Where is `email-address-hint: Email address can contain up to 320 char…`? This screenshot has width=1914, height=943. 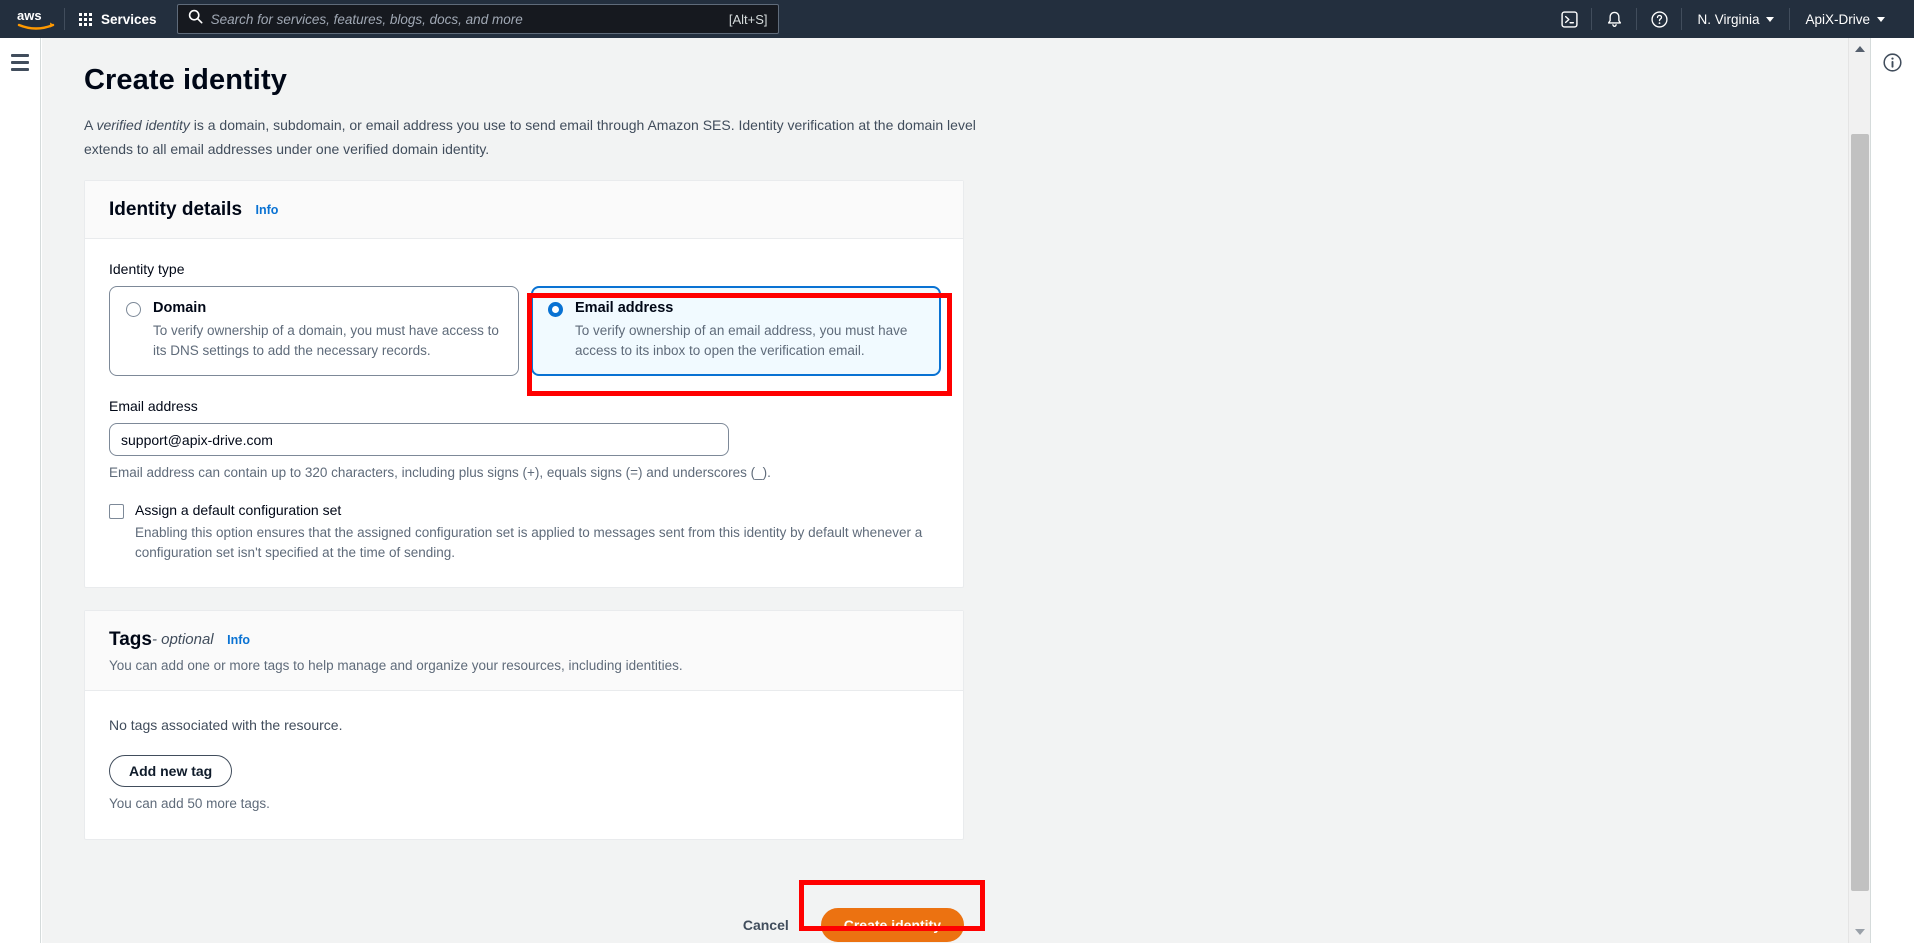
email-address-hint: Email address can contain up to 320 char… is located at coordinates (440, 472).